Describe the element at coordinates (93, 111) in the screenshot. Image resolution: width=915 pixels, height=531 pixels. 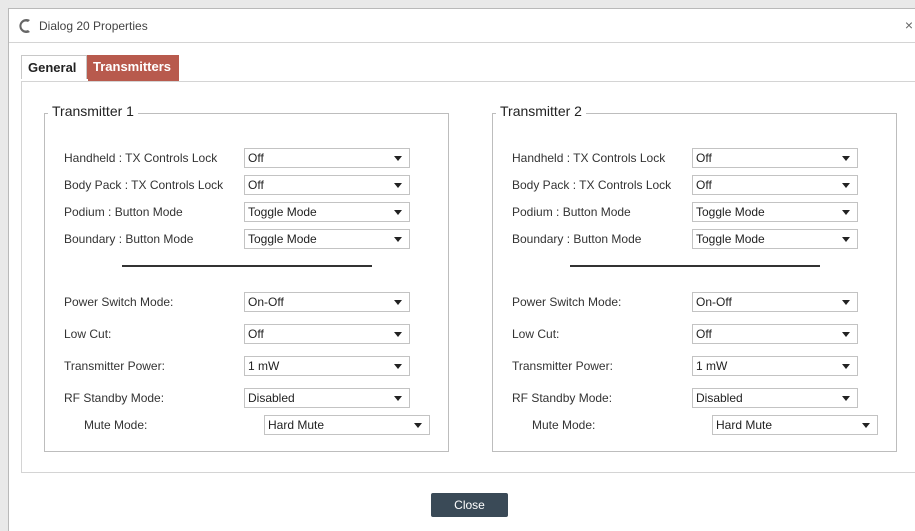
I see `group-title: Transmitter 1` at that location.